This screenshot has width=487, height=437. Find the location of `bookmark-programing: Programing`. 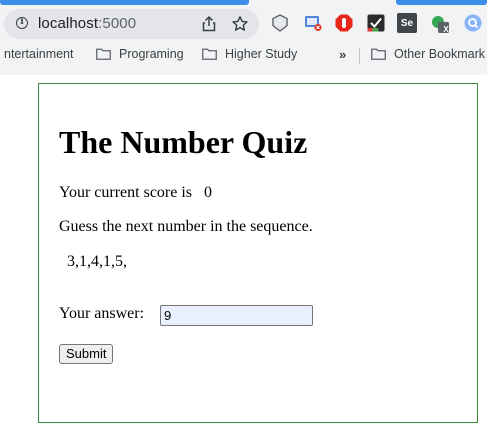

bookmark-programing: Programing is located at coordinates (151, 54).